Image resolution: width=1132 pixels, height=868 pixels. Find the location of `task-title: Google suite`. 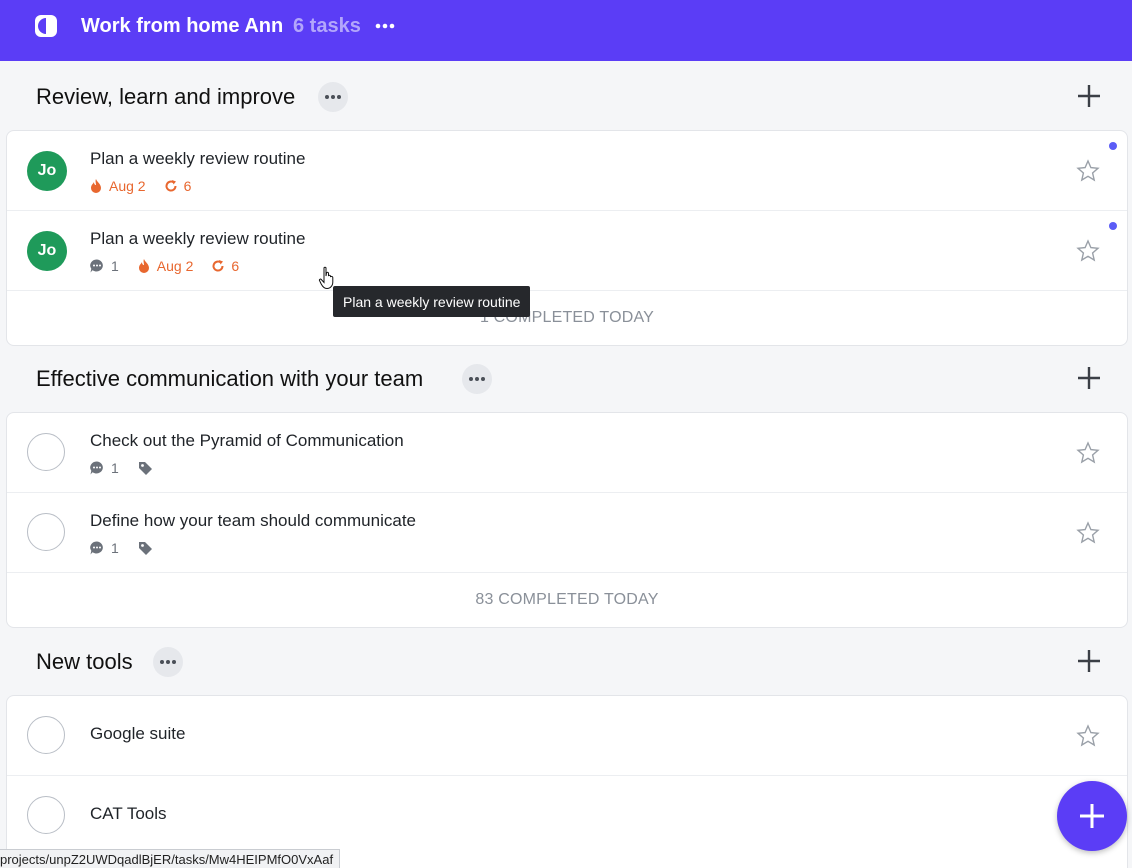

task-title: Google suite is located at coordinates (137, 734).